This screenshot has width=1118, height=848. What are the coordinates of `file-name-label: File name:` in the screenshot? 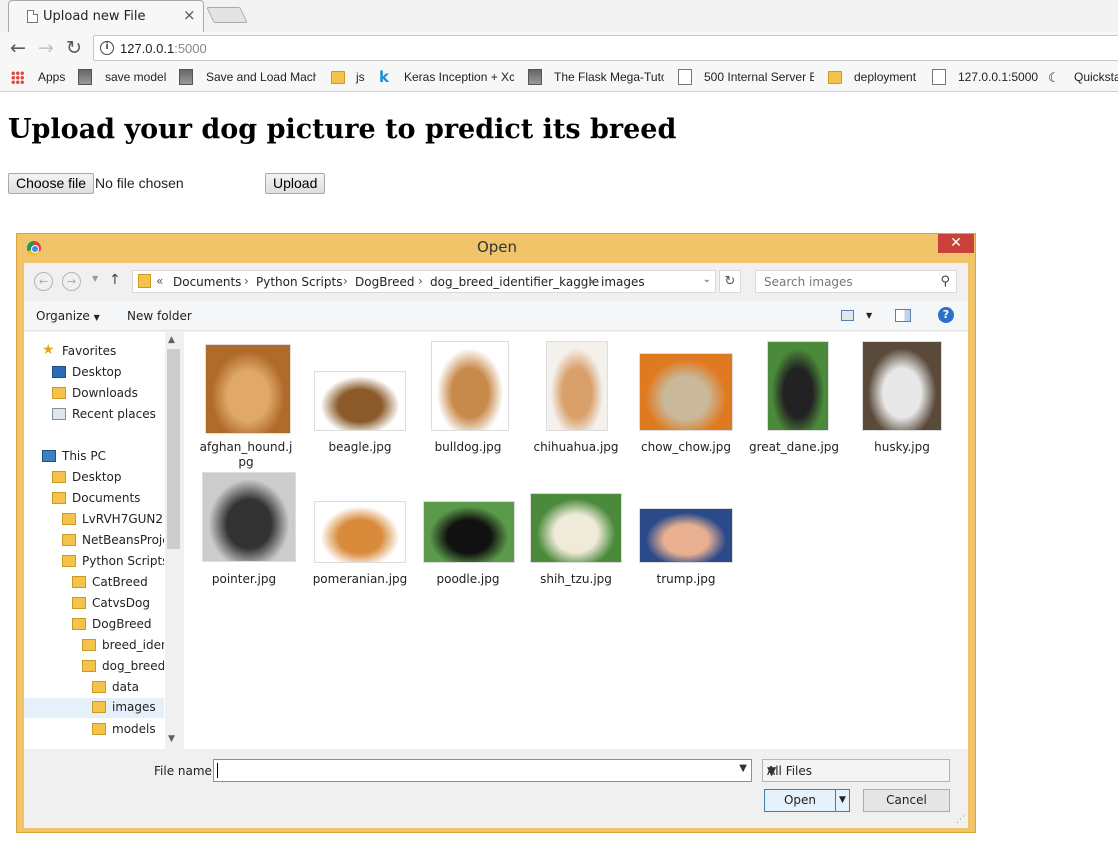 It's located at (185, 771).